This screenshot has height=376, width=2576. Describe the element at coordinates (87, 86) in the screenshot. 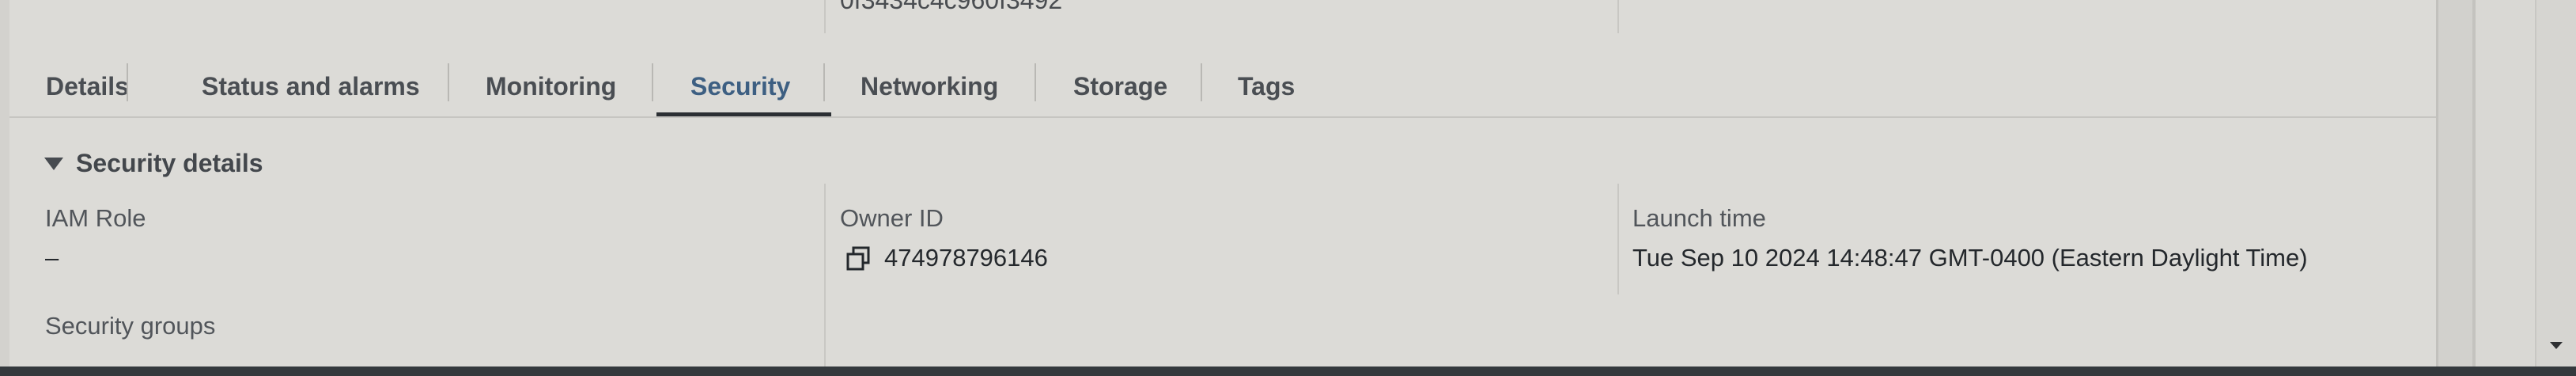

I see `tab-details: Details` at that location.